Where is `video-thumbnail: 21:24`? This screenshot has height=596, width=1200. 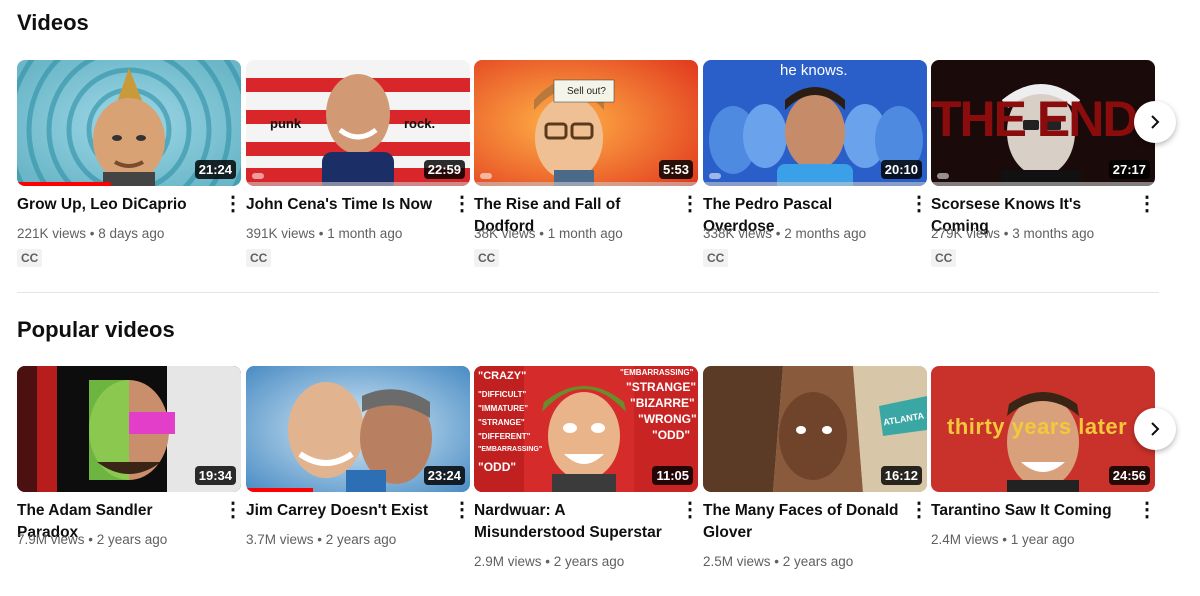 video-thumbnail: 21:24 is located at coordinates (129, 123).